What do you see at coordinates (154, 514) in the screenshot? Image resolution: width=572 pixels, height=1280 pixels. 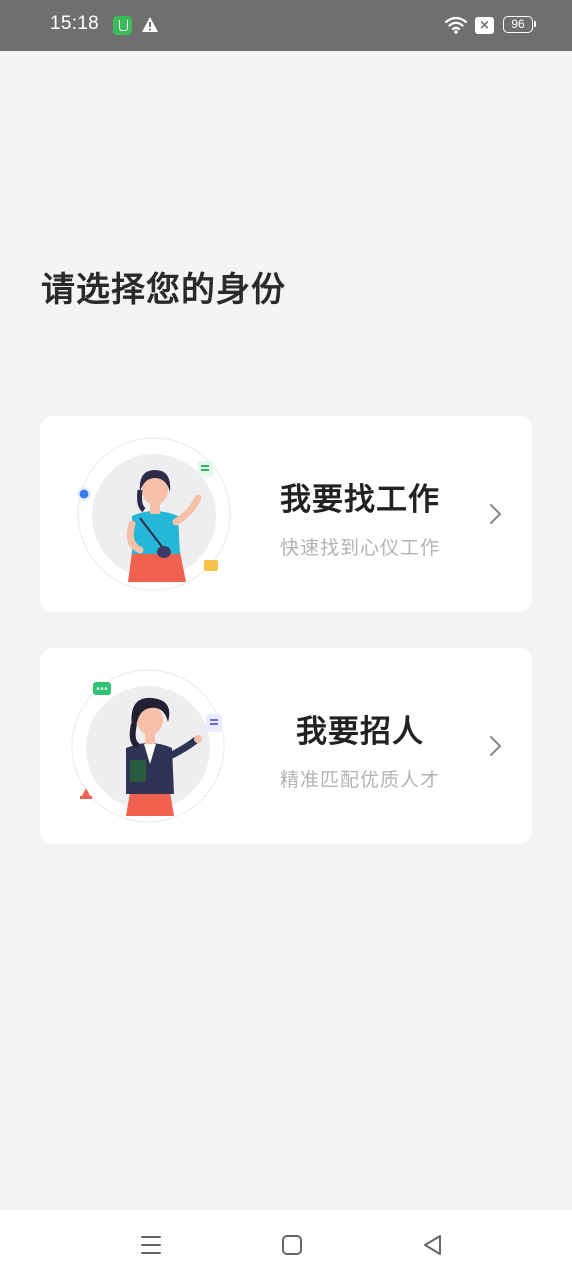 I see `job-seeker-illustration` at bounding box center [154, 514].